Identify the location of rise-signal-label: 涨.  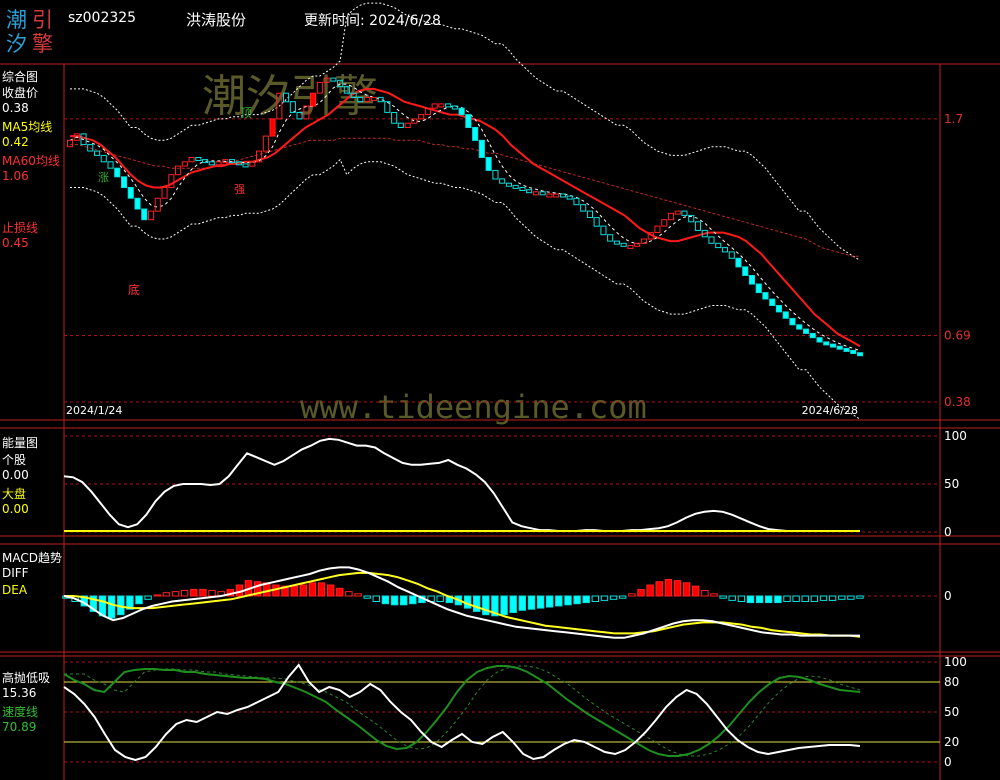
(103, 177).